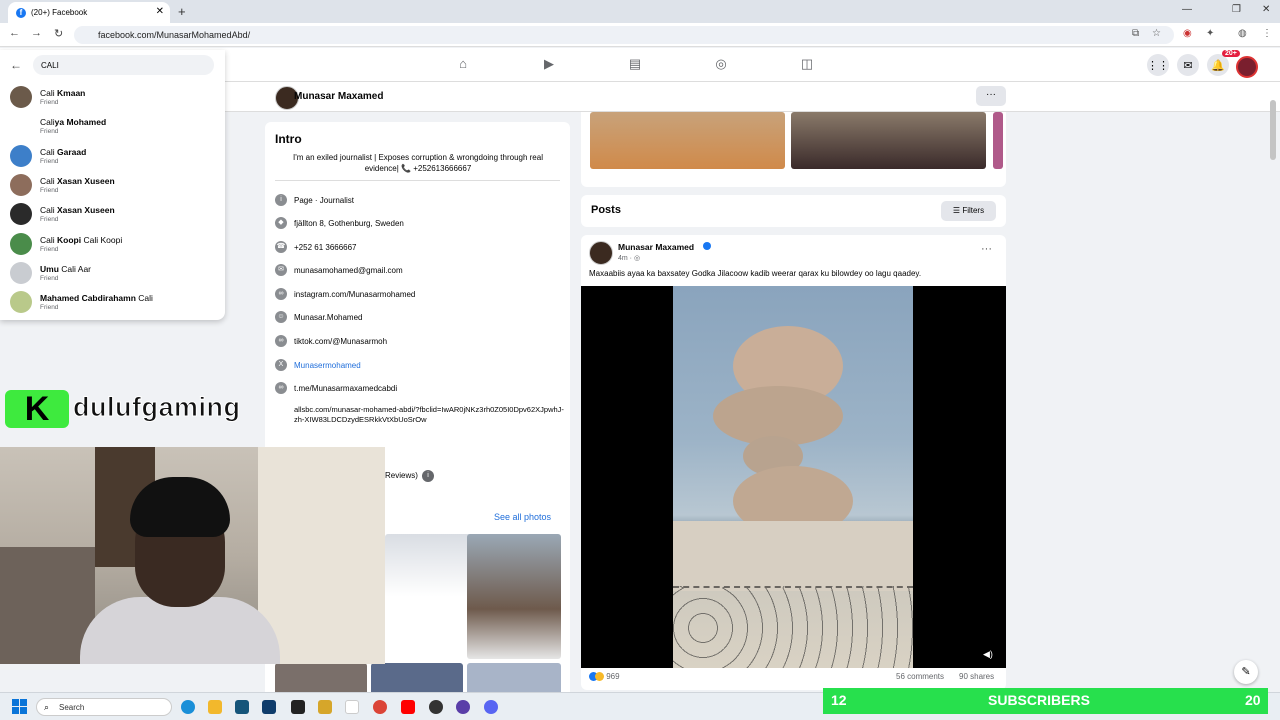 The width and height of the screenshot is (1280, 720). Describe the element at coordinates (988, 654) in the screenshot. I see `volume-icon: ◀)` at that location.